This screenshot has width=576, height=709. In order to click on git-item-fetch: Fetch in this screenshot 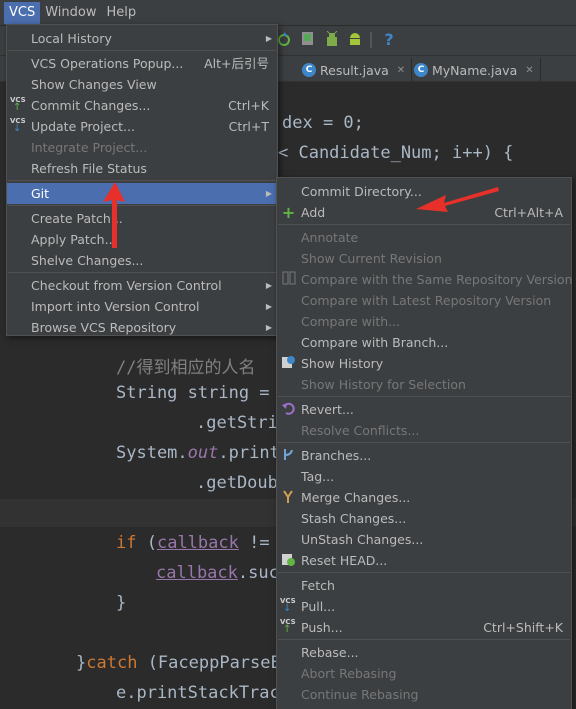, I will do `click(424, 585)`.